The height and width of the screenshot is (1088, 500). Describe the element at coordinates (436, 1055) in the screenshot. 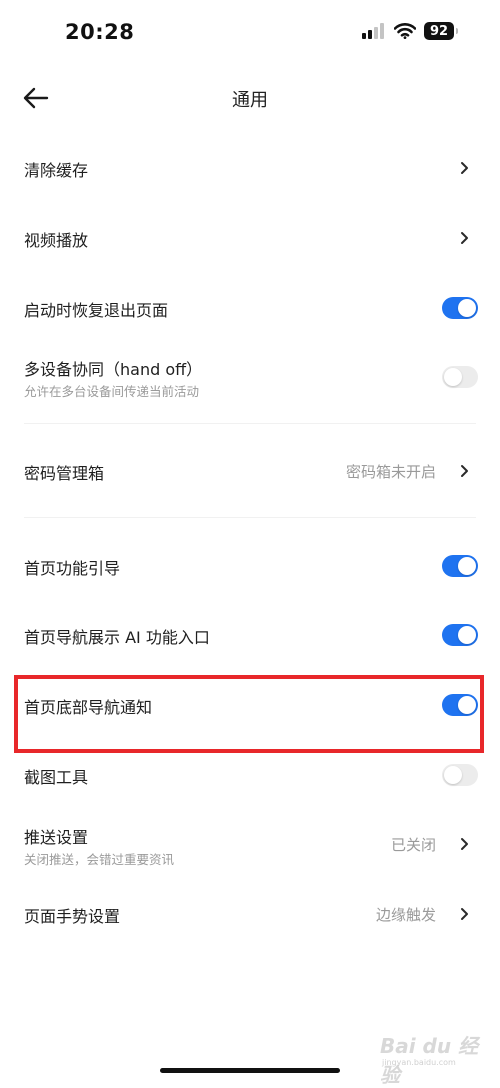

I see `baidu-watermark: Bai du 经验 jingyan.baidu.com` at that location.